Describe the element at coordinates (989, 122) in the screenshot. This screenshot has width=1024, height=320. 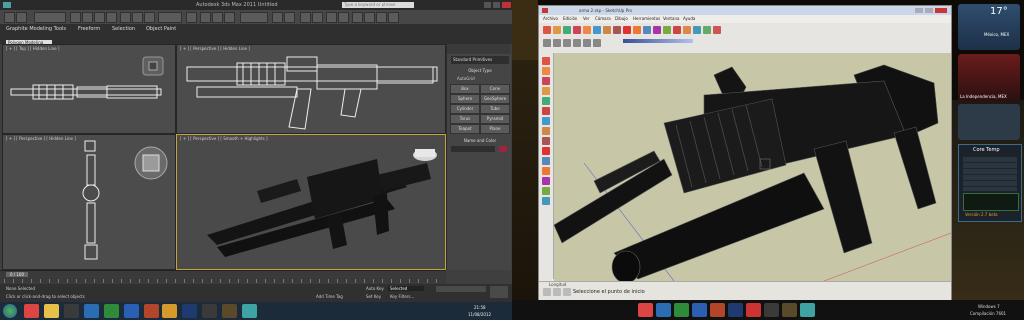
I see `clock-gadget` at that location.